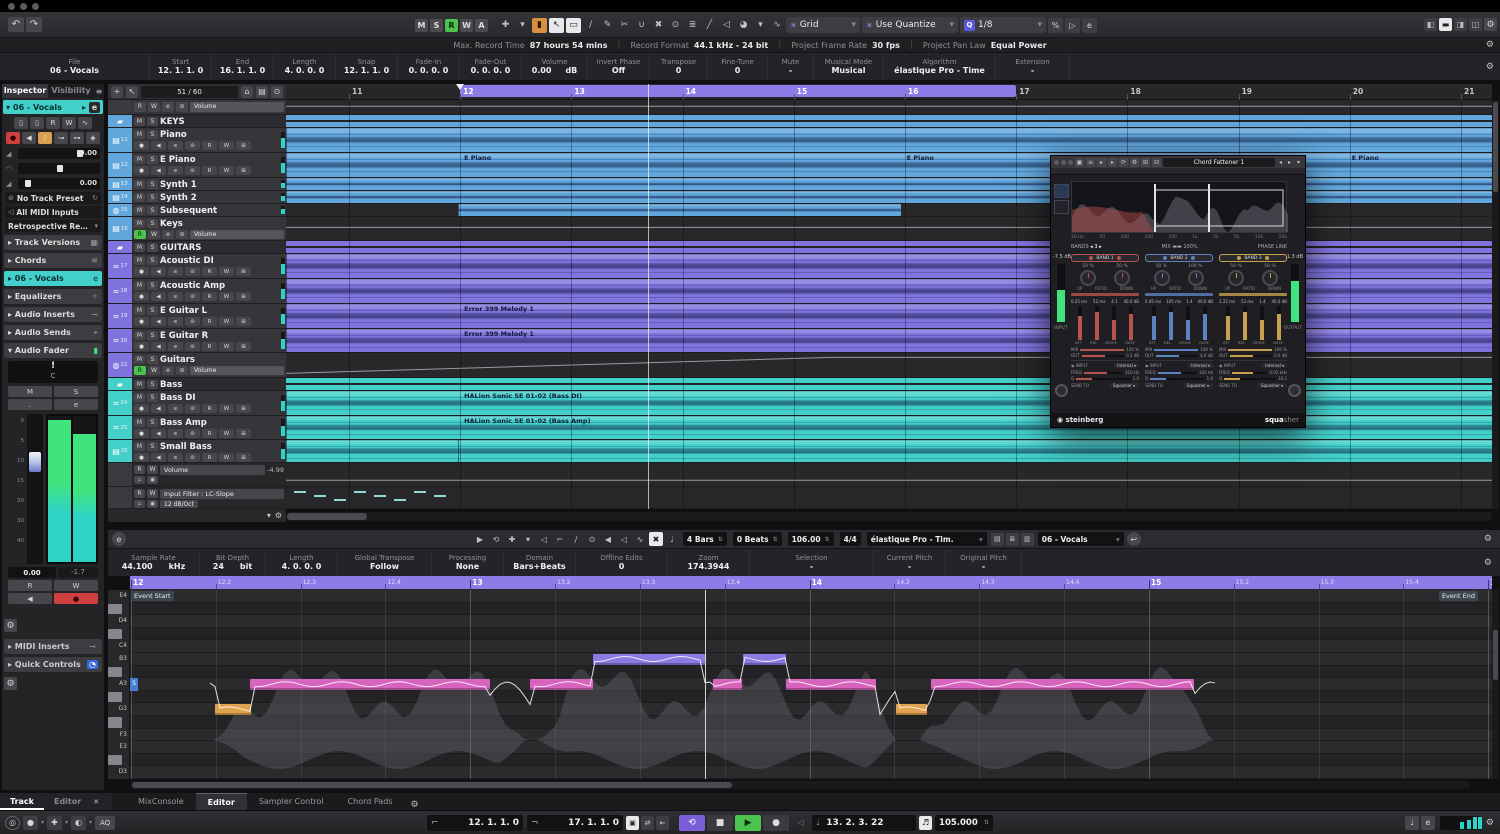  What do you see at coordinates (1490, 67) in the screenshot?
I see `info-gear-icon: ⚙` at bounding box center [1490, 67].